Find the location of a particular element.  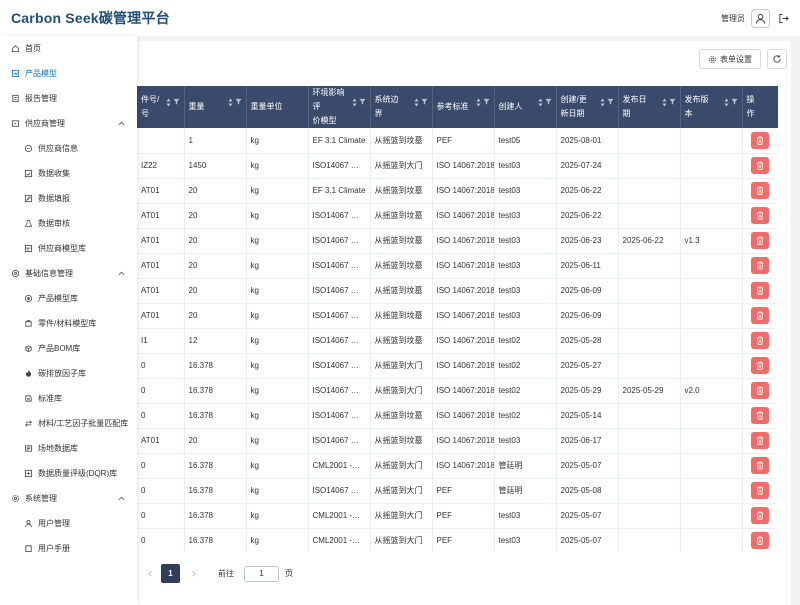

column-header-10: 操作 is located at coordinates (760, 107).